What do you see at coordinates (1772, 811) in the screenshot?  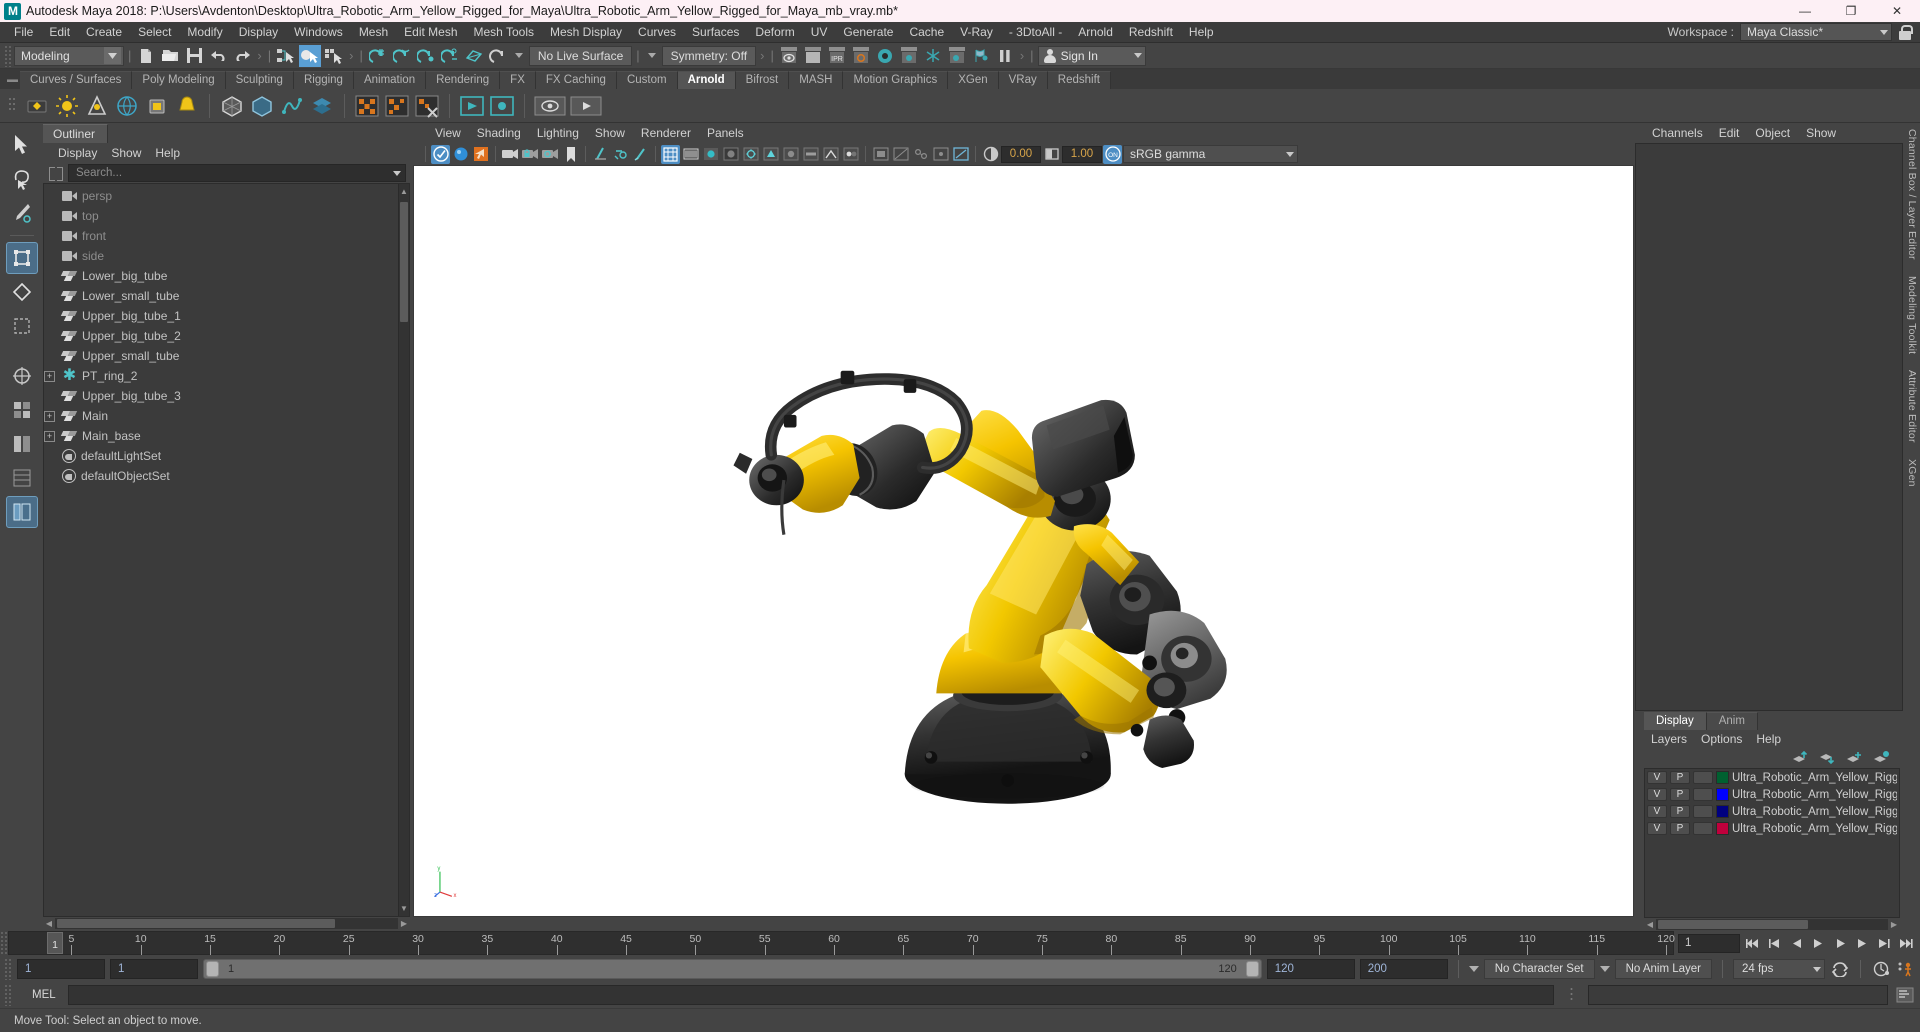 I see `display-layer-row: VP Ultra_Robotic_Arm_Yellow_Rigged_Help` at bounding box center [1772, 811].